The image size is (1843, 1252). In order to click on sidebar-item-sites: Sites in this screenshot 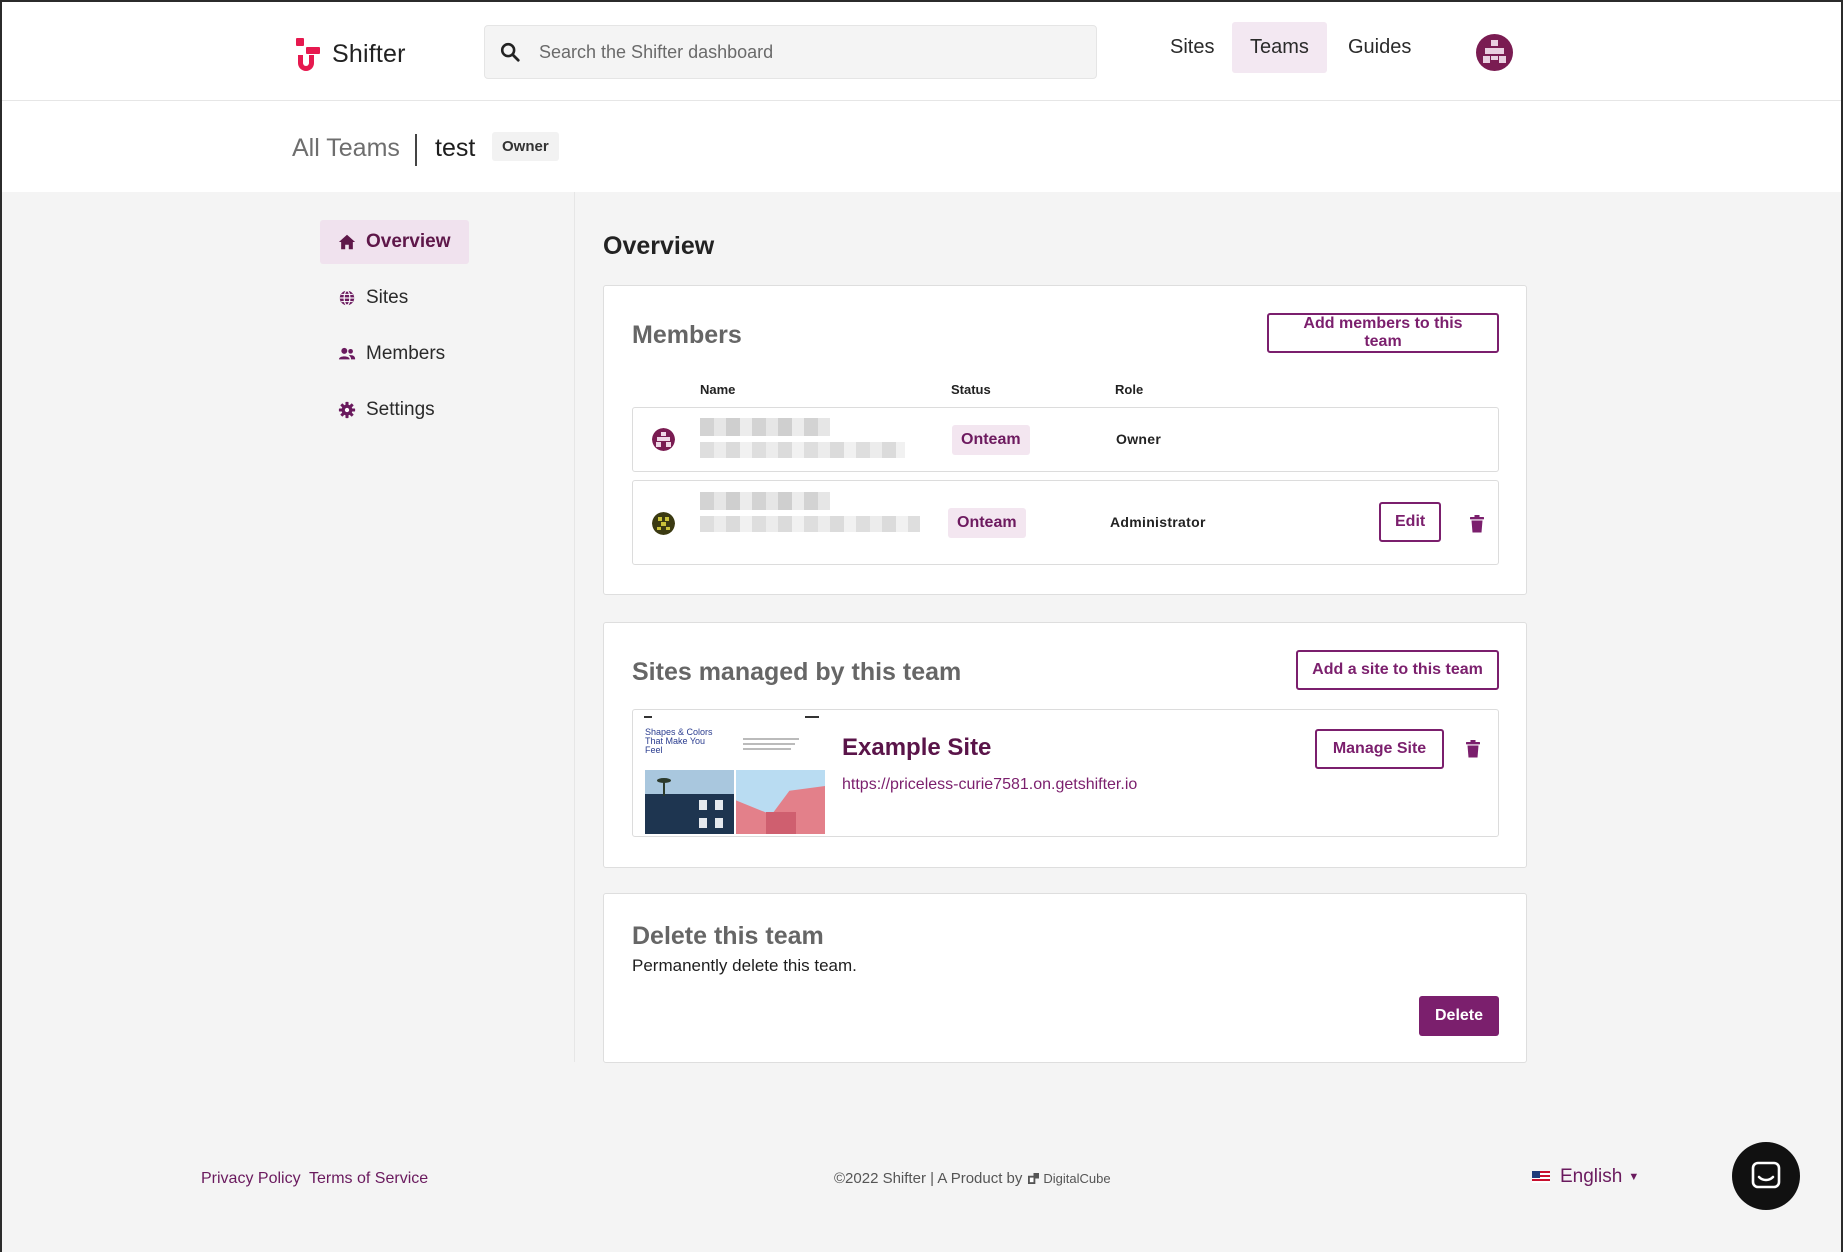, I will do `click(373, 298)`.